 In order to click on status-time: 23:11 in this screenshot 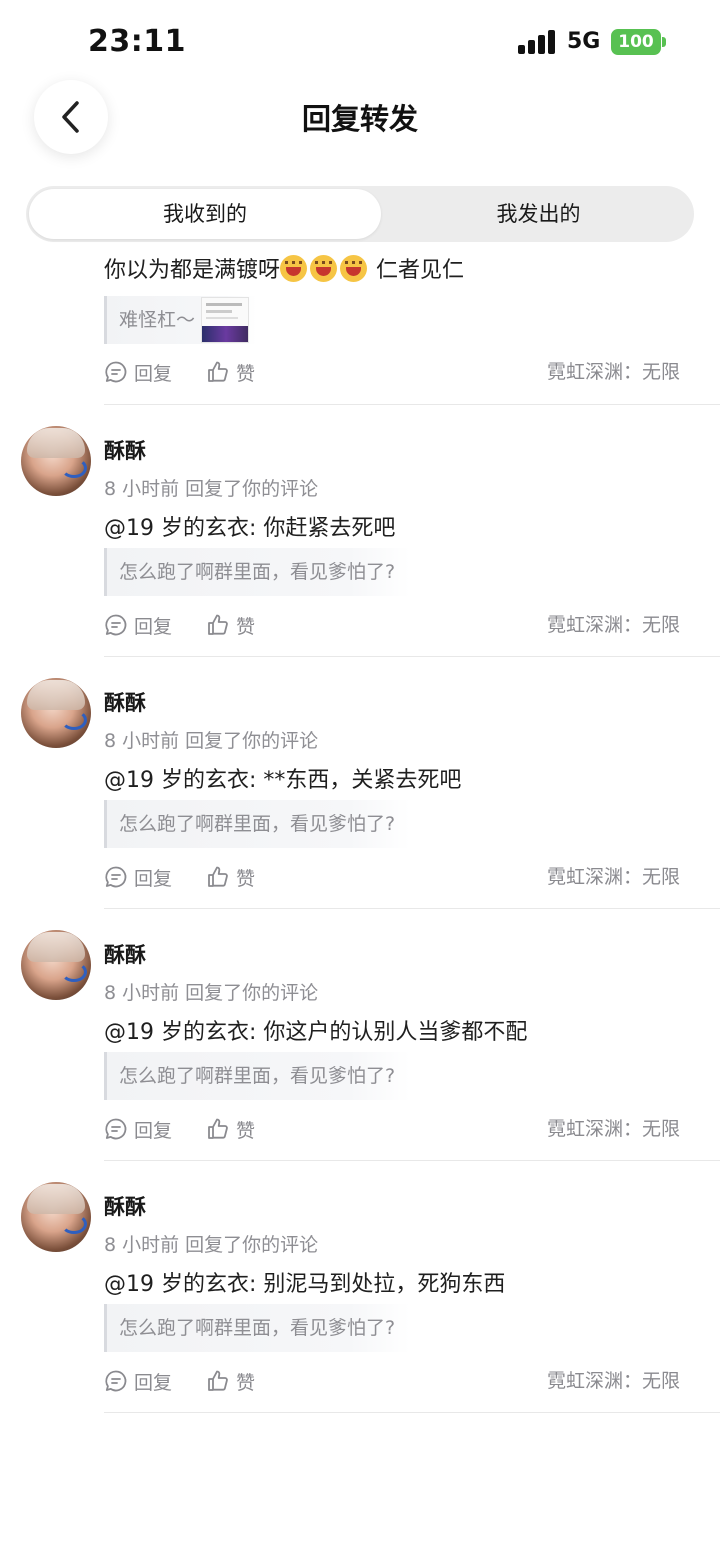, I will do `click(137, 41)`.